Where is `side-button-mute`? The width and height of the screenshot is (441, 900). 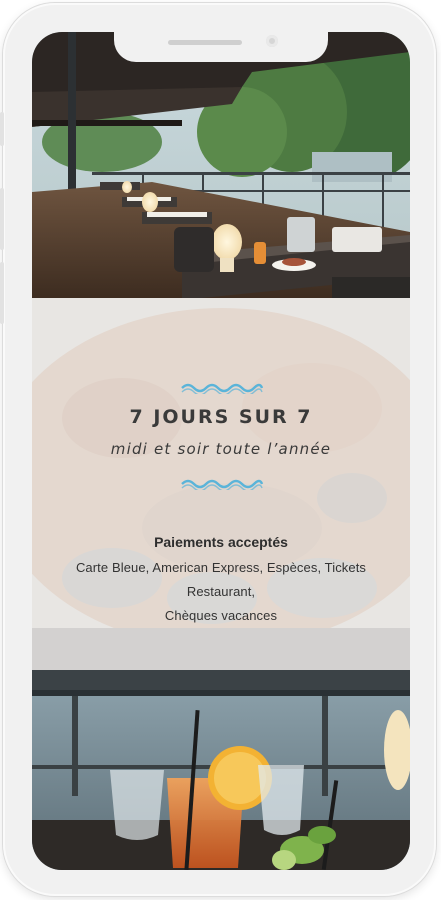
side-button-mute is located at coordinates (2, 129).